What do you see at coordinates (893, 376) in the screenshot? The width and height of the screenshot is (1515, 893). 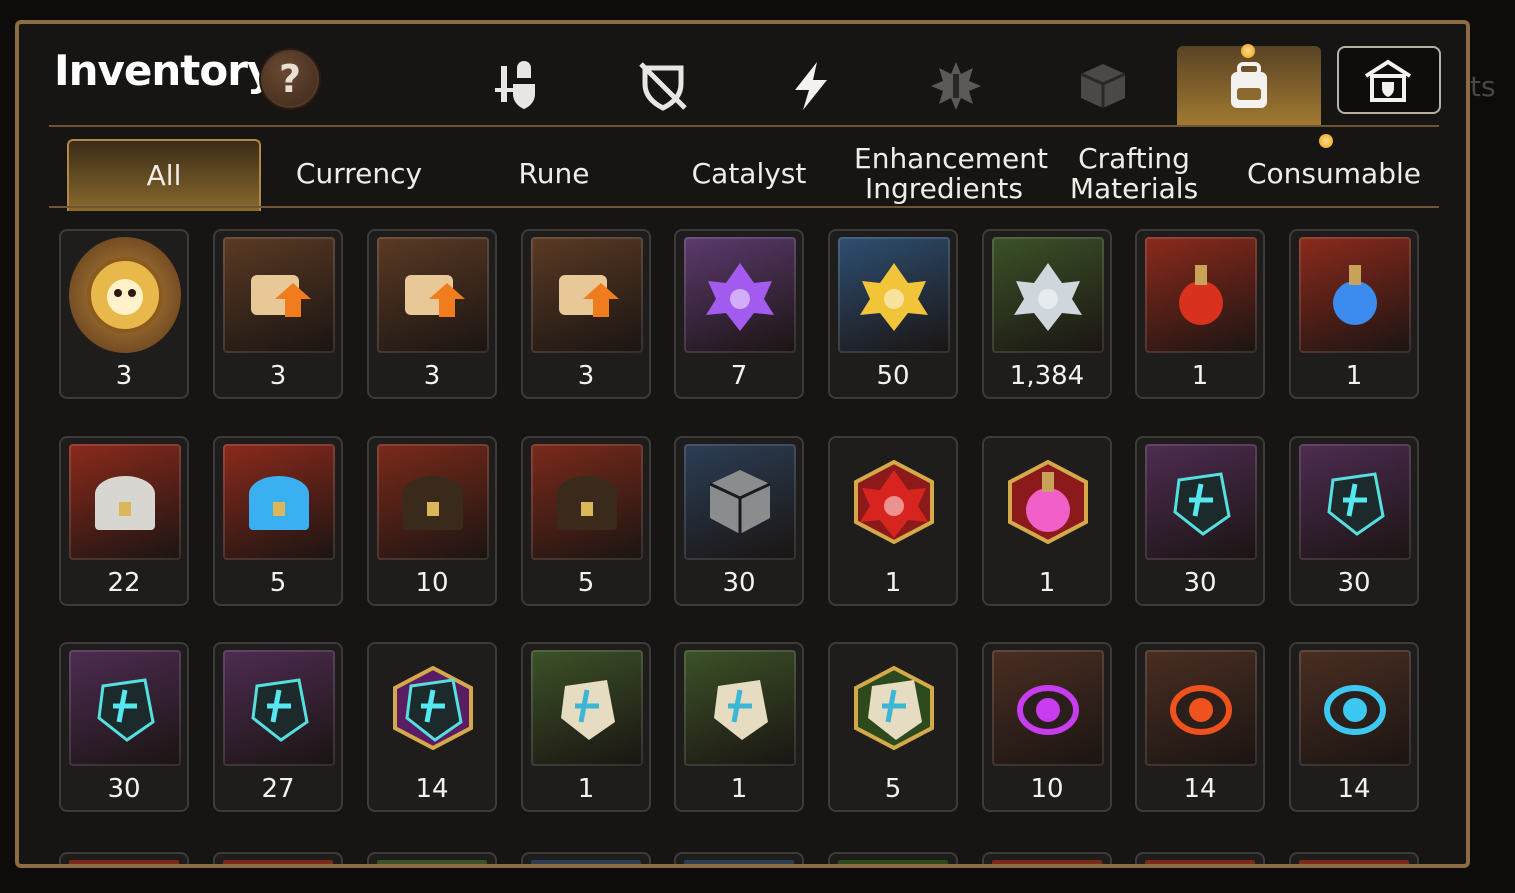 I see `item-count: 50` at bounding box center [893, 376].